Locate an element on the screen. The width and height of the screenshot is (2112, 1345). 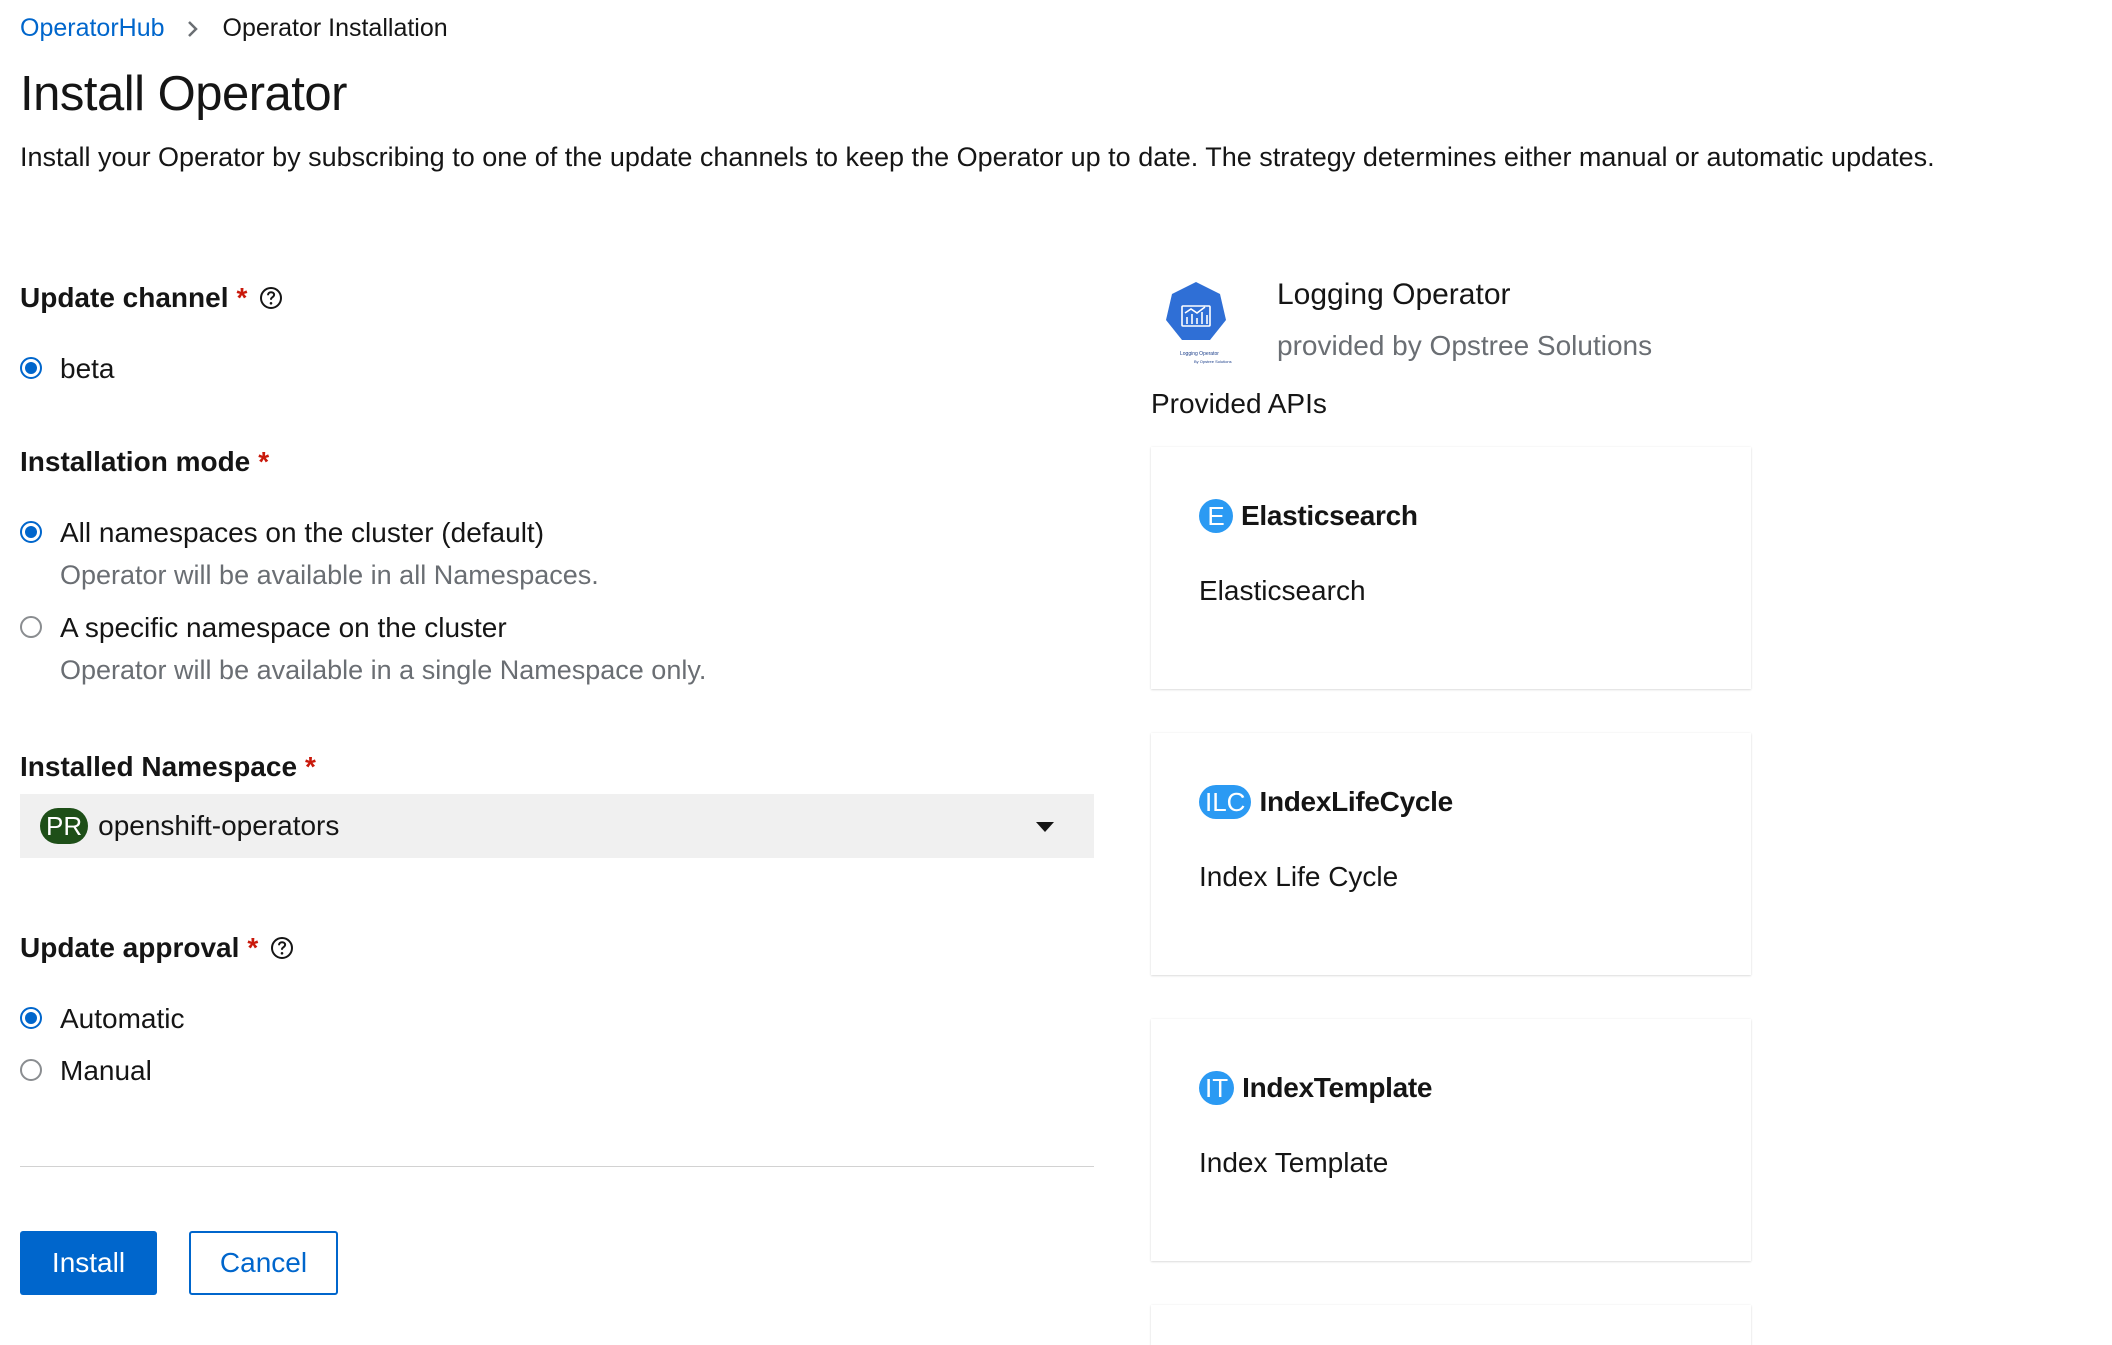
radio-label: All namespaces on the cluster (default) is located at coordinates (302, 532).